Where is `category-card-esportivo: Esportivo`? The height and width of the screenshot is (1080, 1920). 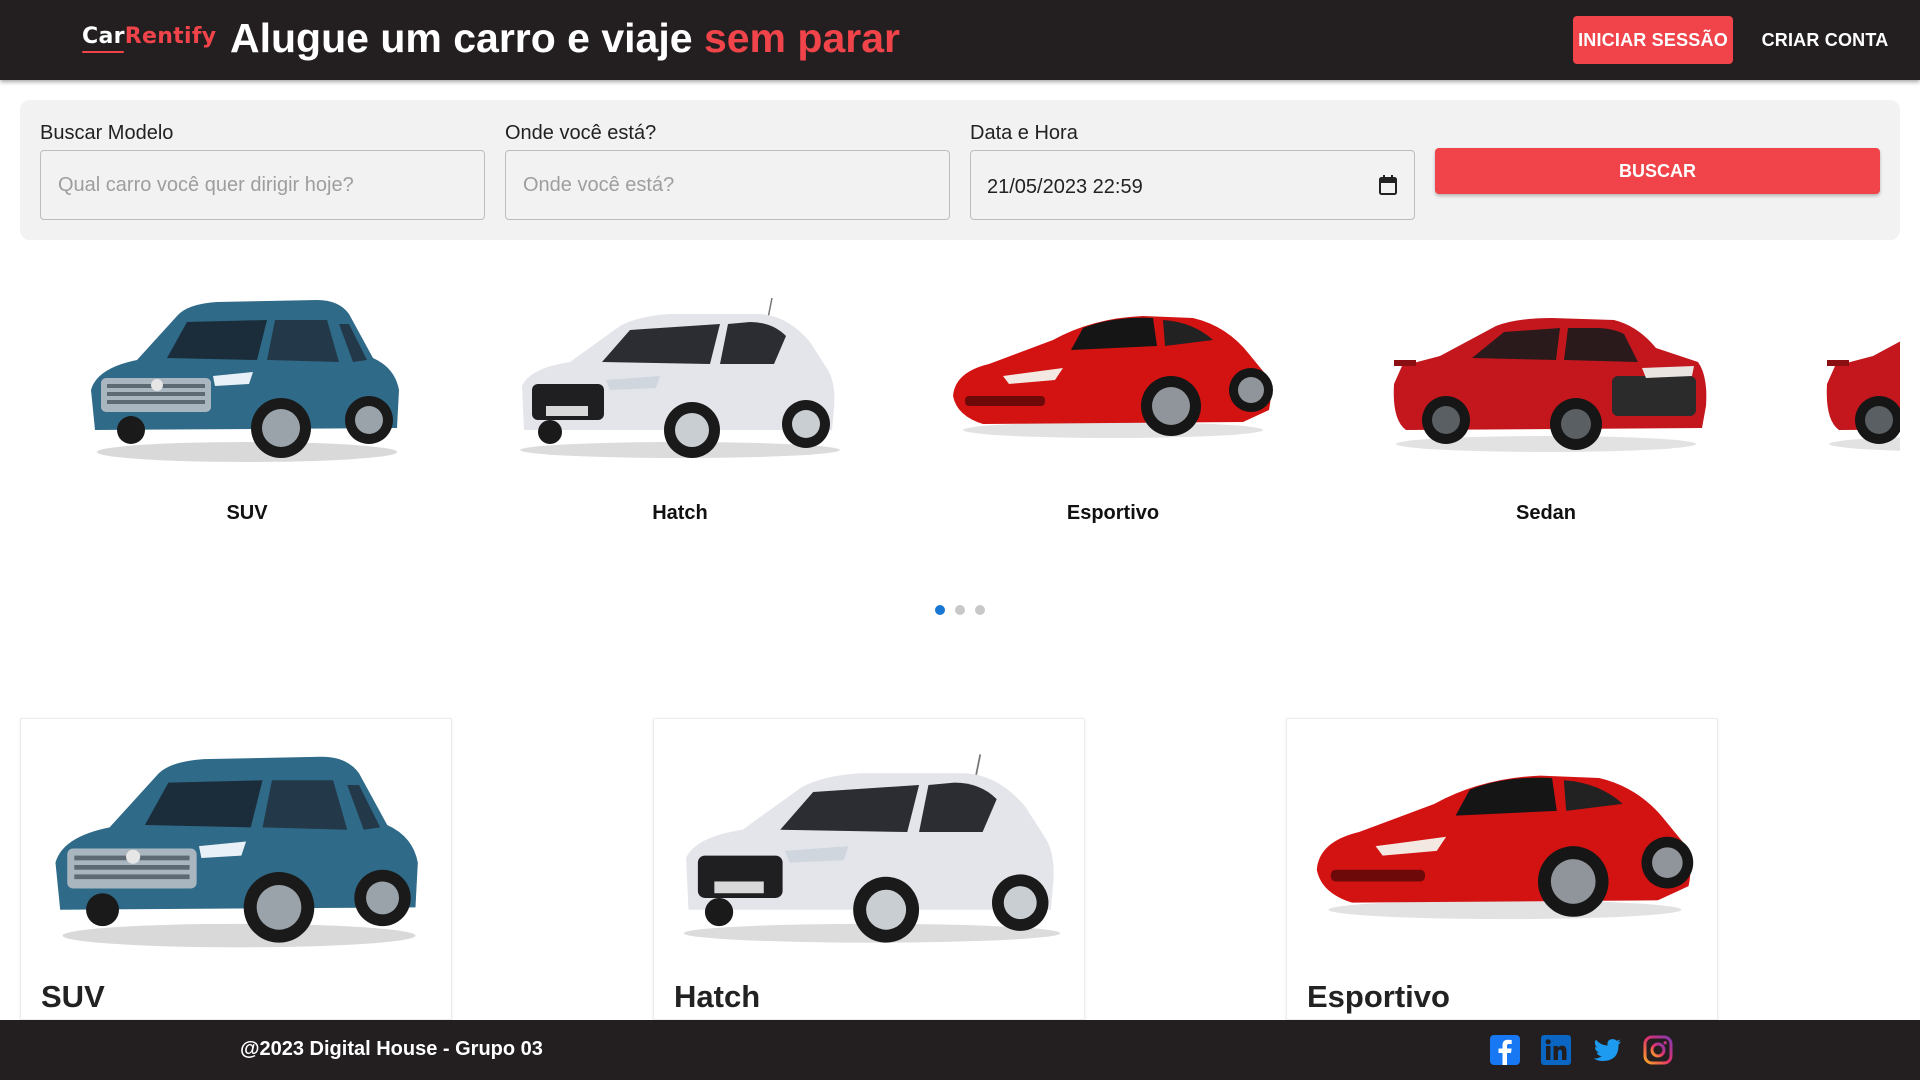 category-card-esportivo: Esportivo is located at coordinates (1502, 869).